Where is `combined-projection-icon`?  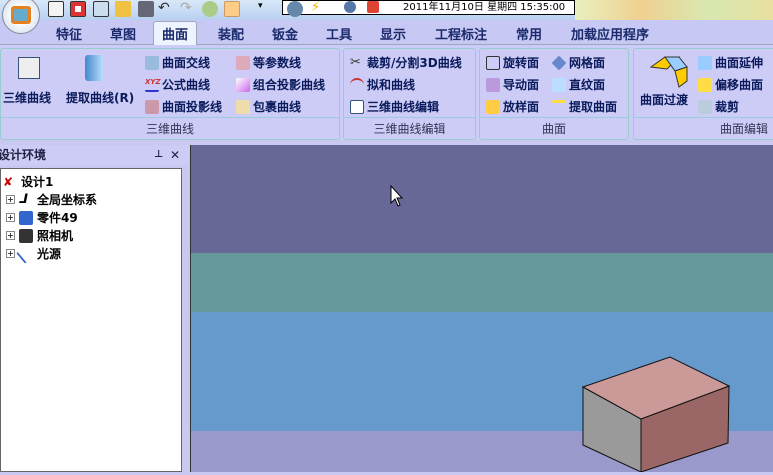 combined-projection-icon is located at coordinates (243, 84).